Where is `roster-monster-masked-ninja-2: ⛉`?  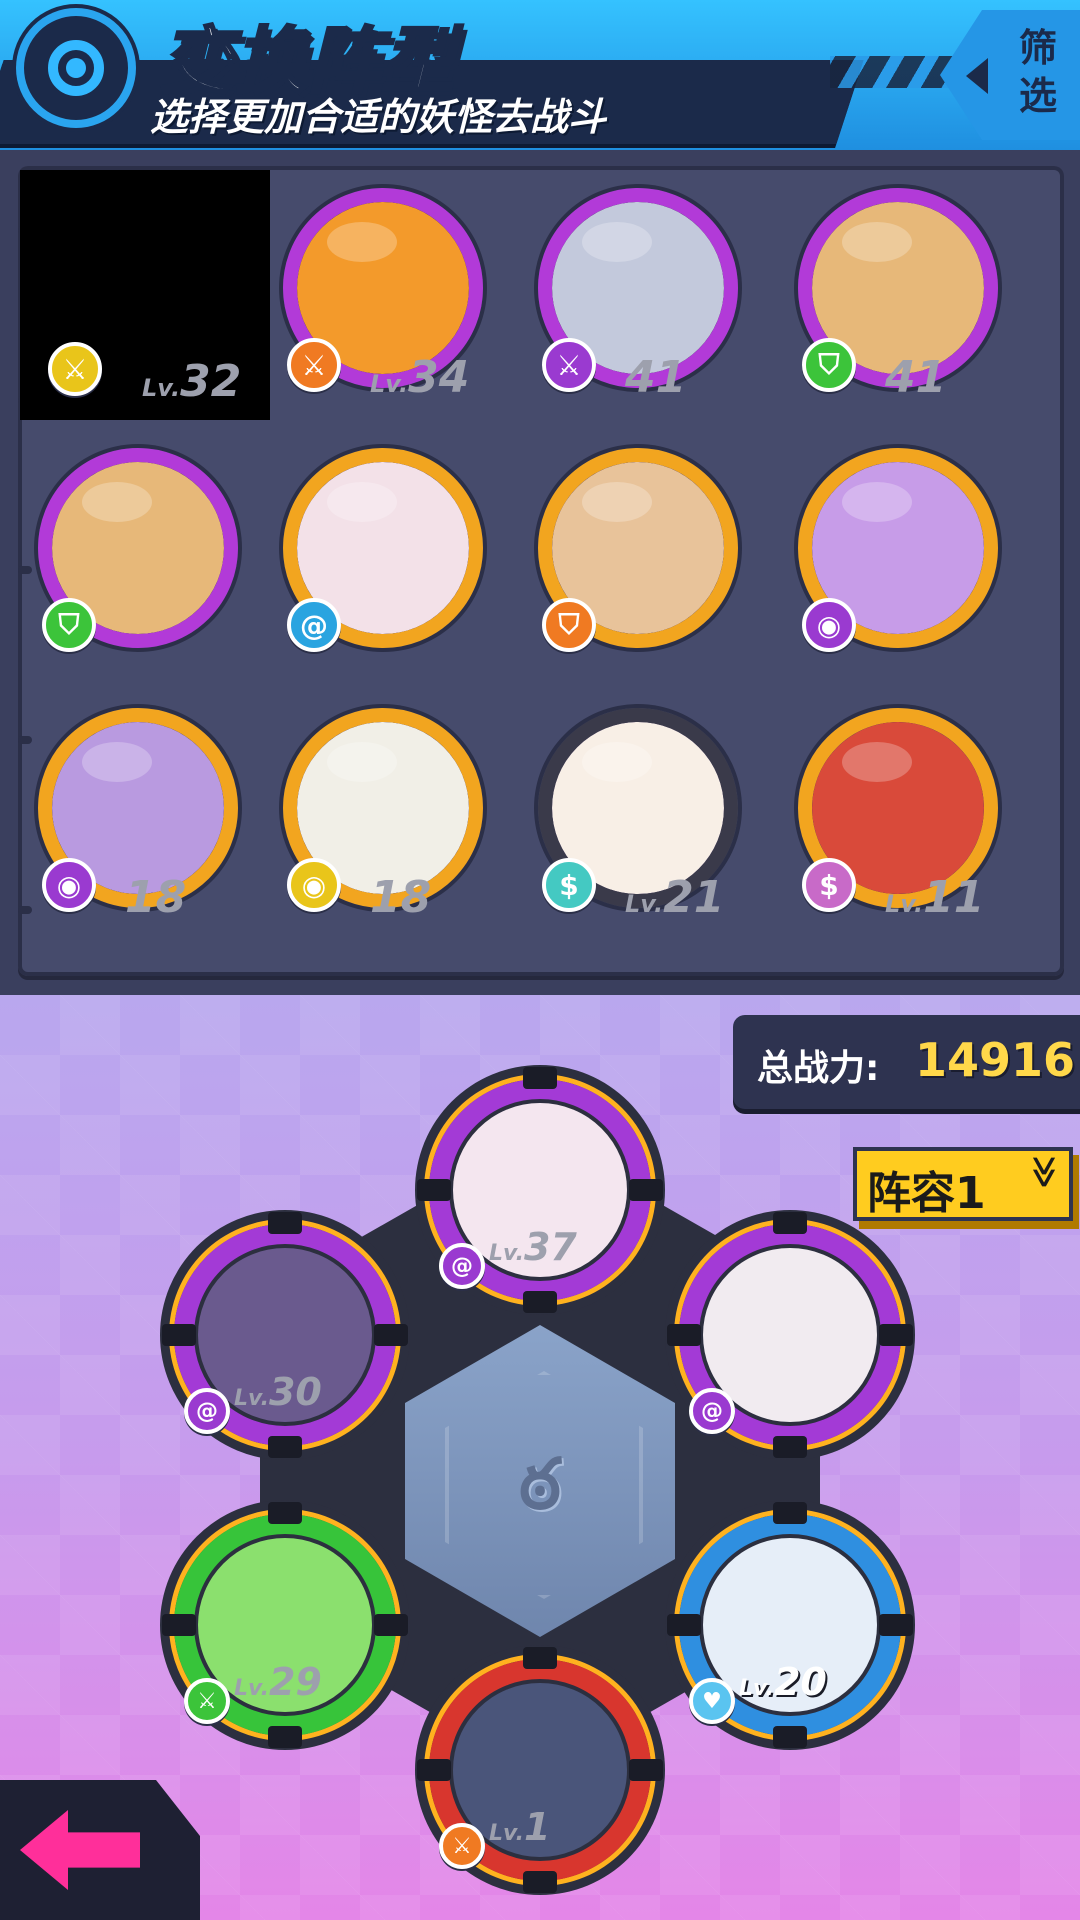 roster-monster-masked-ninja-2: ⛉ is located at coordinates (135, 550).